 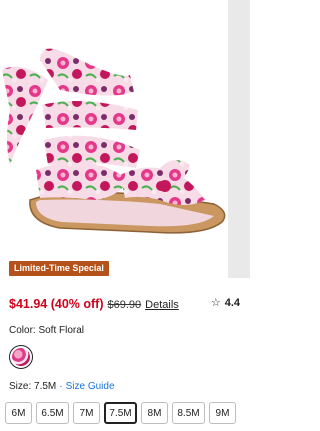 I want to click on size-option-6m: 6M, so click(x=18, y=413).